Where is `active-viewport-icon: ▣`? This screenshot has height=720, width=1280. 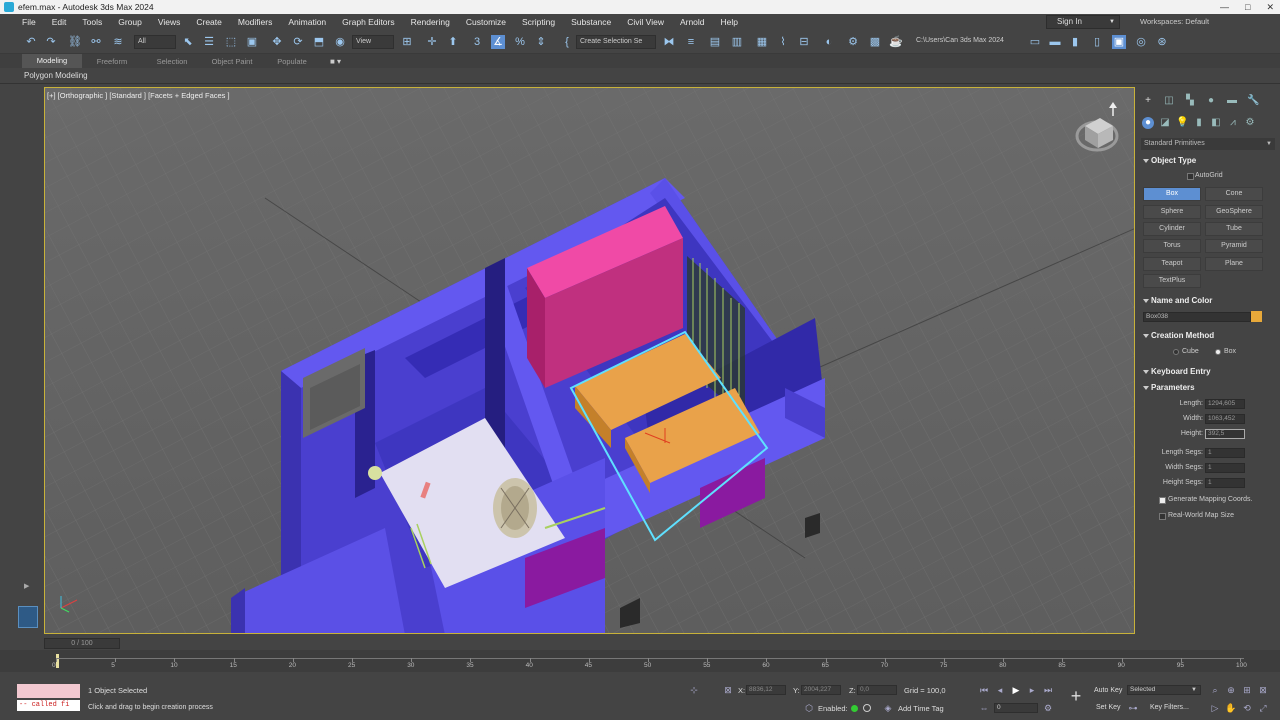
active-viewport-icon: ▣ is located at coordinates (1119, 42).